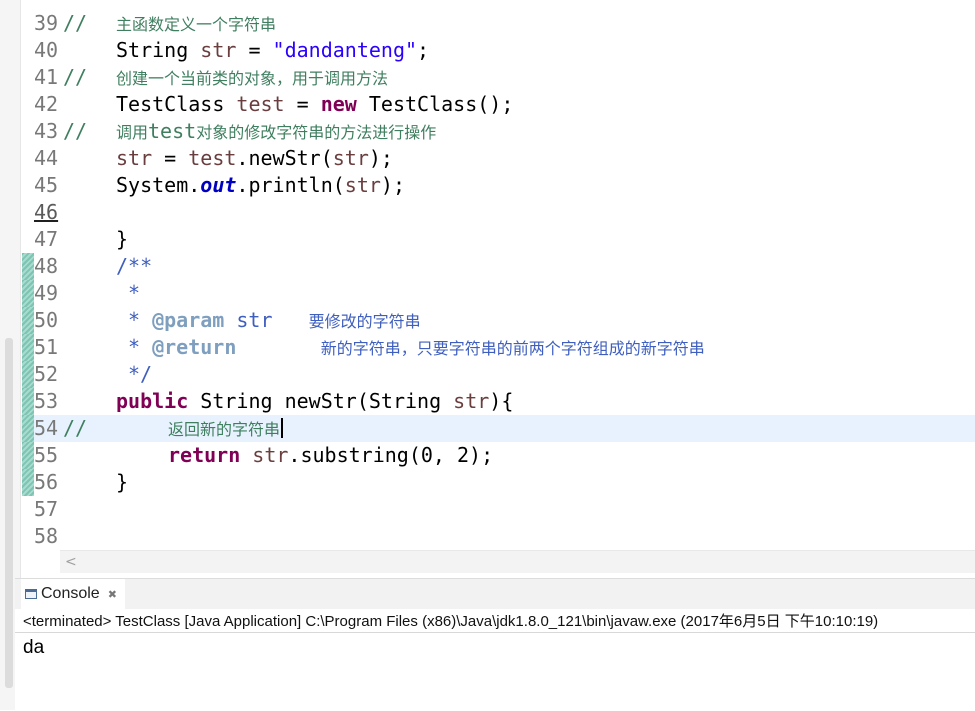  I want to click on code-line-53: 53 public String newStr(String str){, so click(498, 401).